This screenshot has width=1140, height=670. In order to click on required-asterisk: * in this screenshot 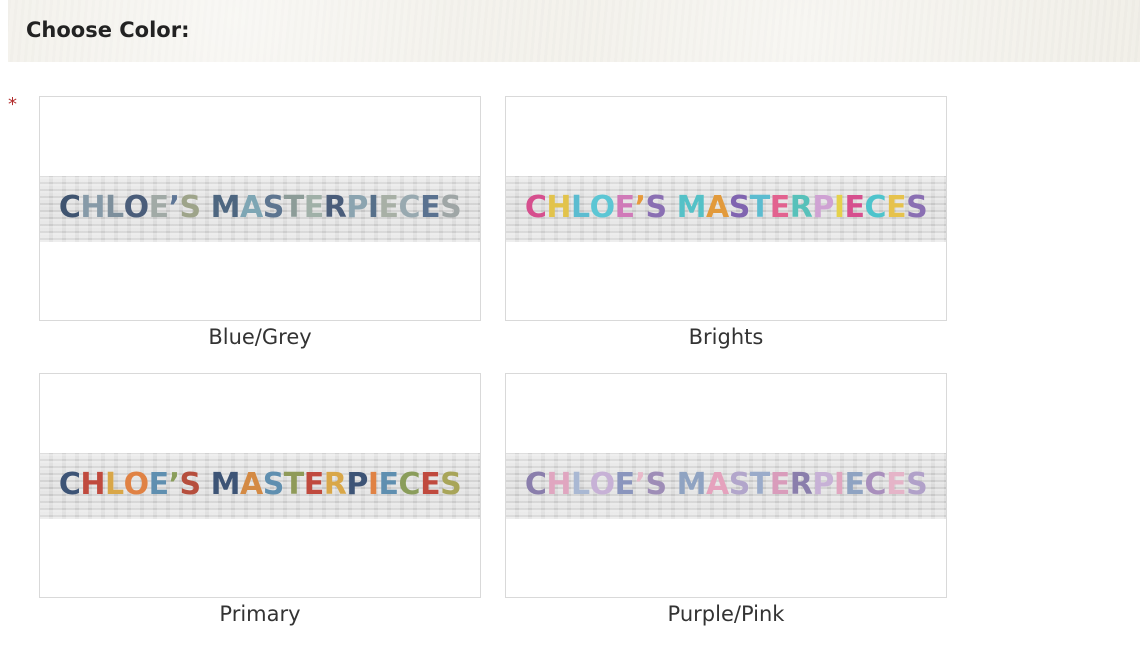, I will do `click(12, 104)`.